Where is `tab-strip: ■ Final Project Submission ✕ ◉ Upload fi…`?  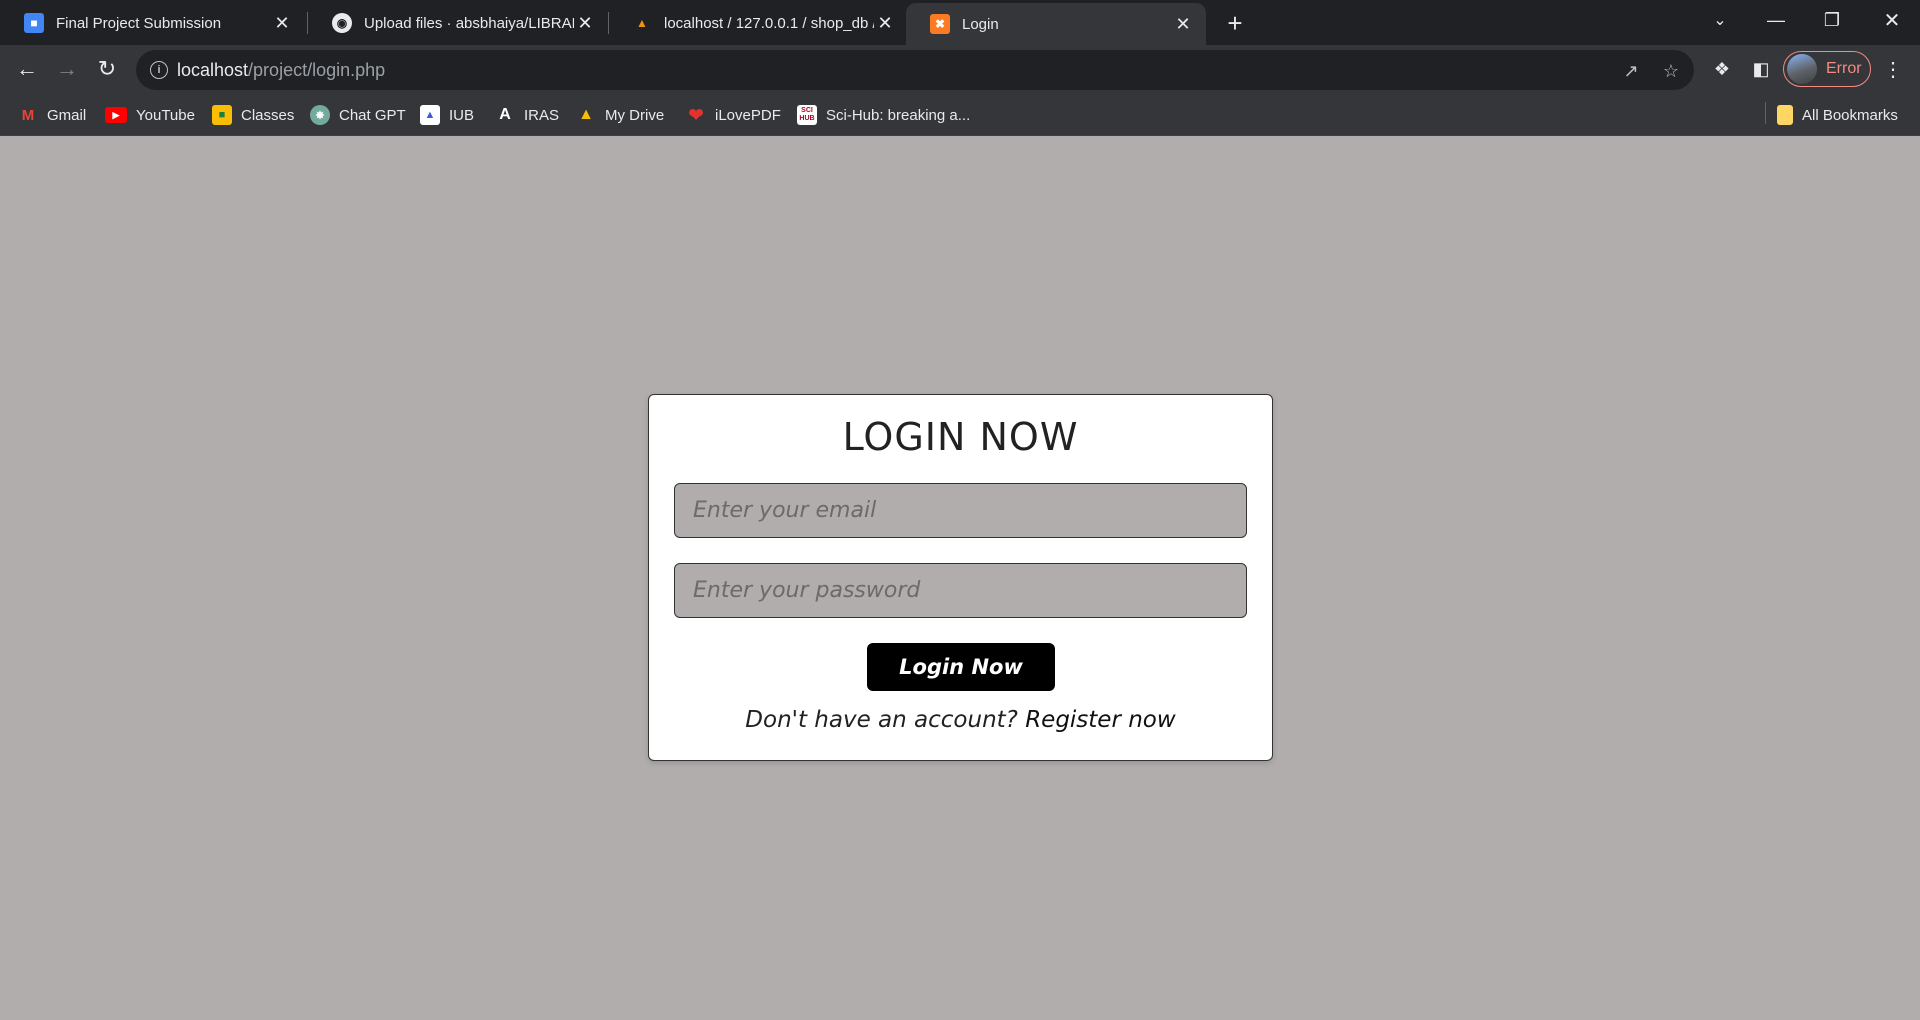
tab-strip: ■ Final Project Submission ✕ ◉ Upload fi… is located at coordinates (960, 22).